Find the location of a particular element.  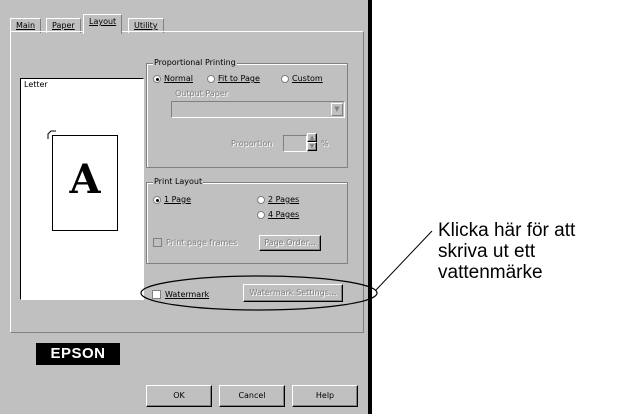

watermark-checkbox: Watermark is located at coordinates (180, 294).